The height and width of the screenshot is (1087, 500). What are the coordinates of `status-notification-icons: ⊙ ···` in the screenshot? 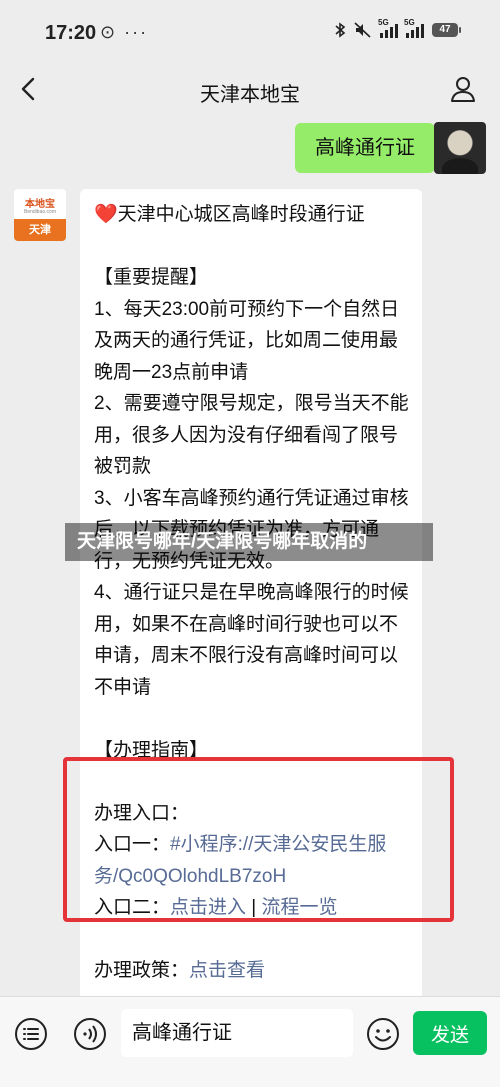 It's located at (124, 32).